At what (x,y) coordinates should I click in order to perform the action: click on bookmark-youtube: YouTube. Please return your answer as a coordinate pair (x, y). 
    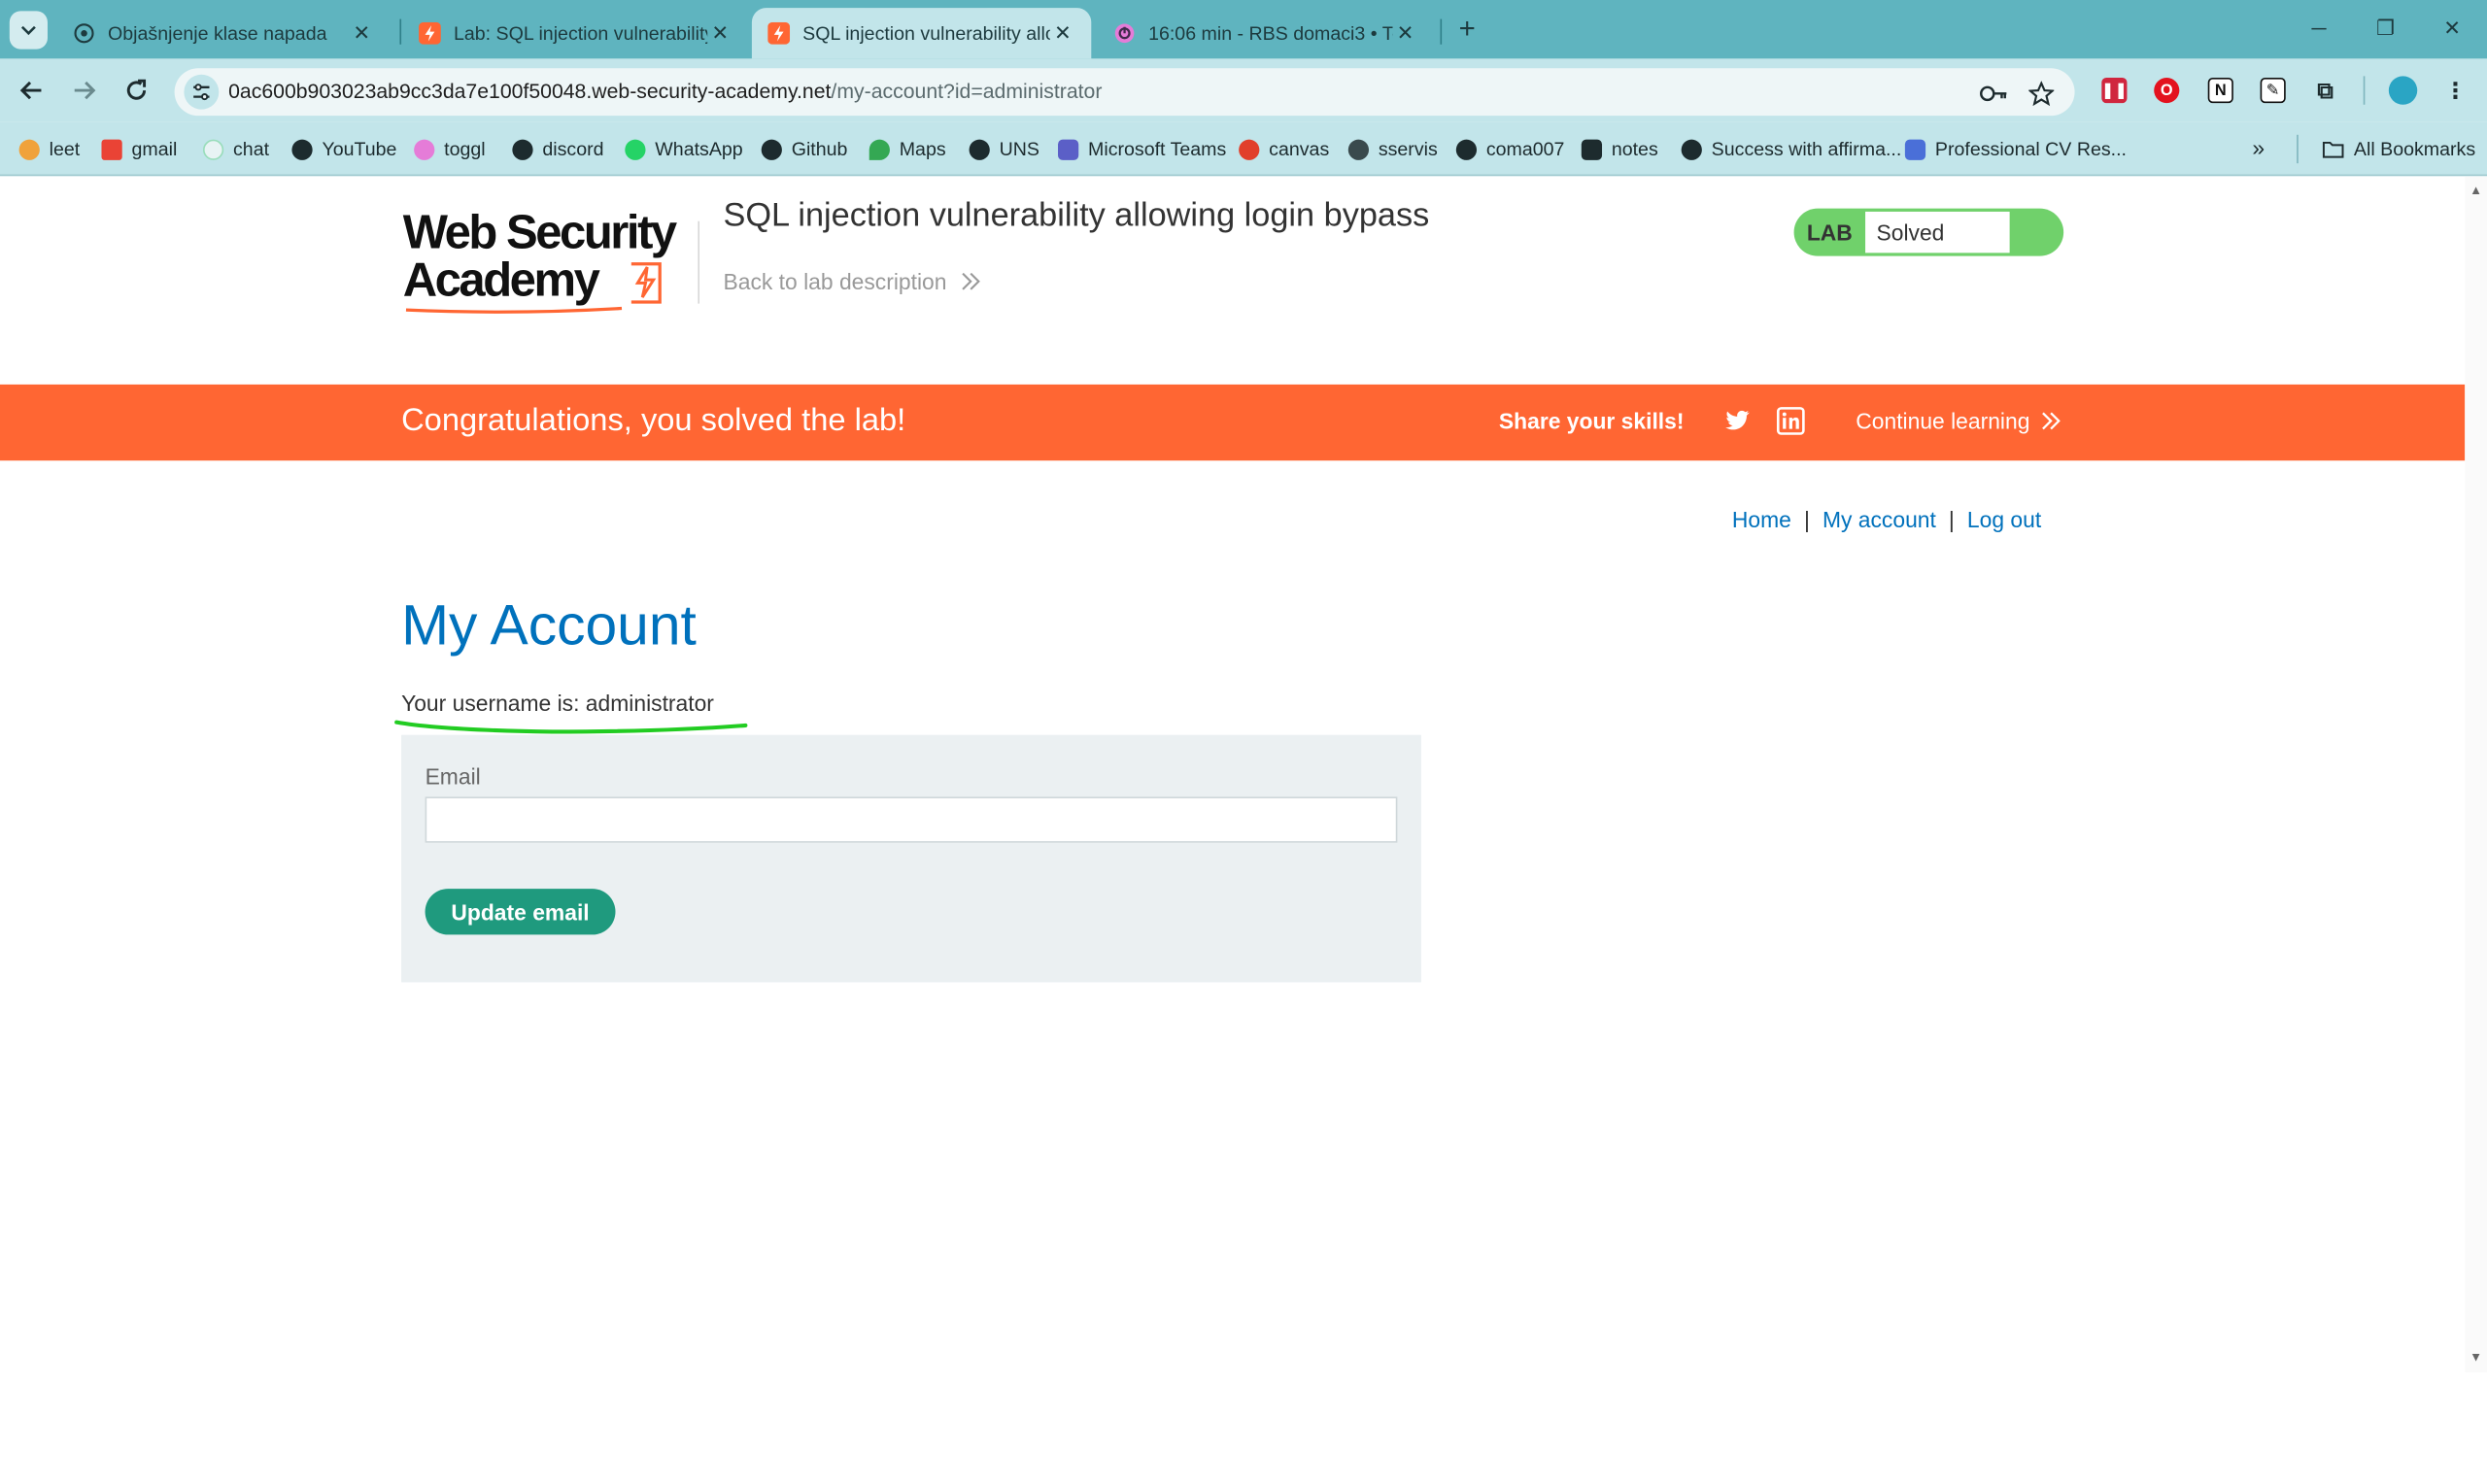
    Looking at the image, I should click on (343, 149).